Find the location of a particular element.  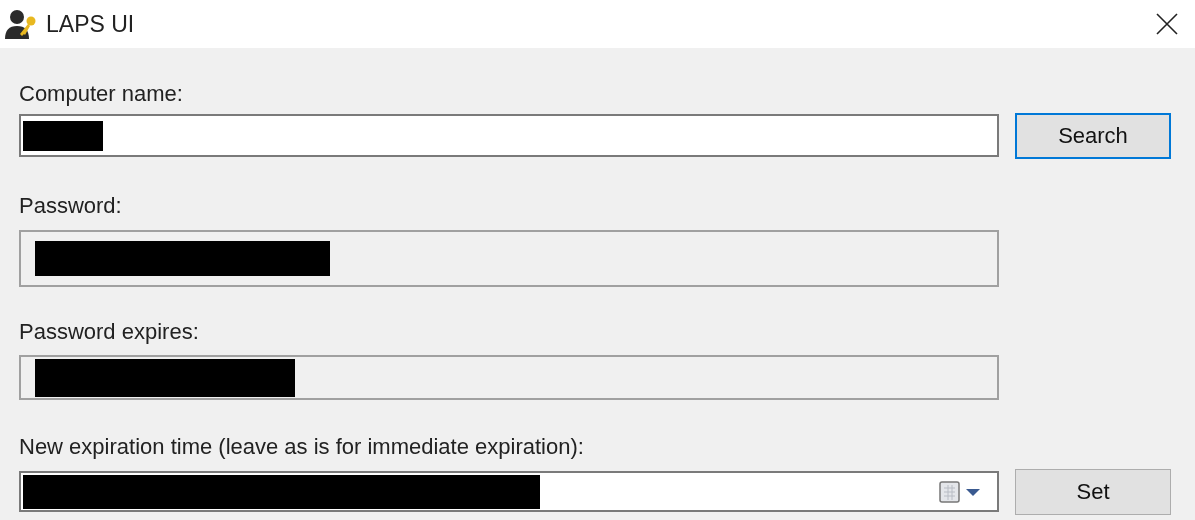

window-title: LAPS UI is located at coordinates (90, 24).